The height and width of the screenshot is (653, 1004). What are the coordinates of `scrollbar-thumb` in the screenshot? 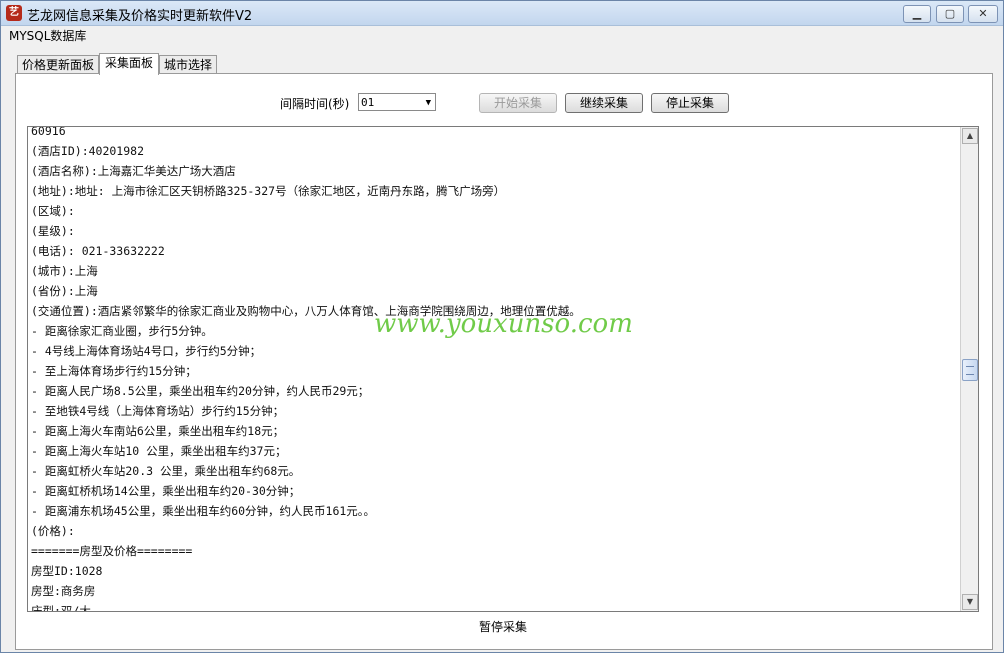 It's located at (970, 370).